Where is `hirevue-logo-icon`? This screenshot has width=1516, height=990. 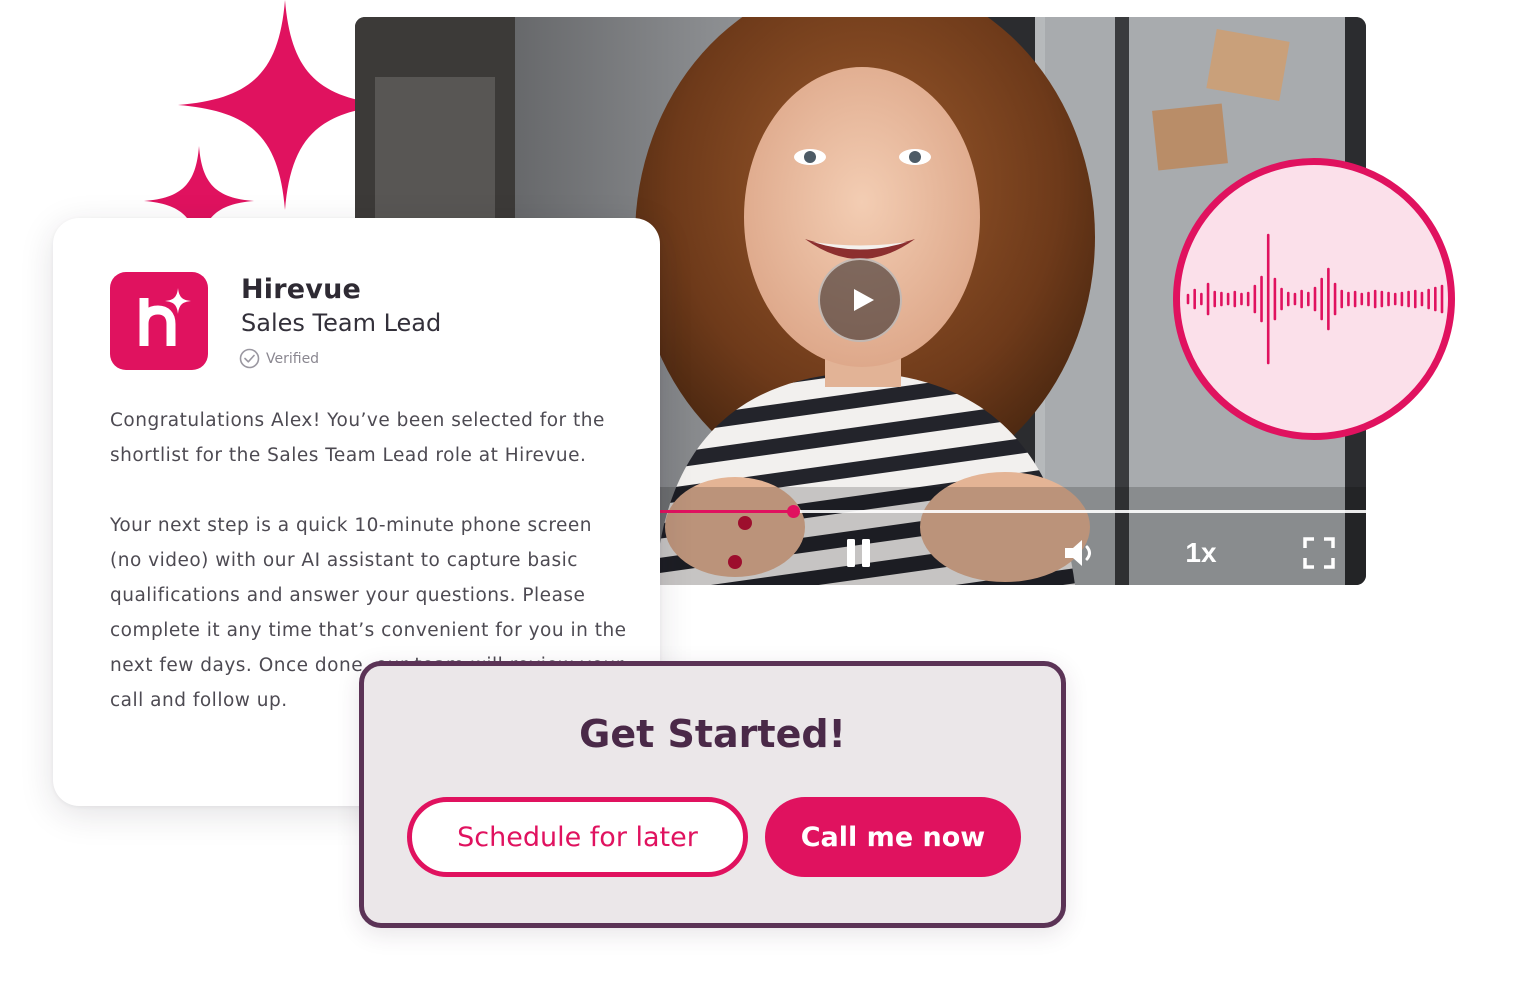
hirevue-logo-icon is located at coordinates (159, 321).